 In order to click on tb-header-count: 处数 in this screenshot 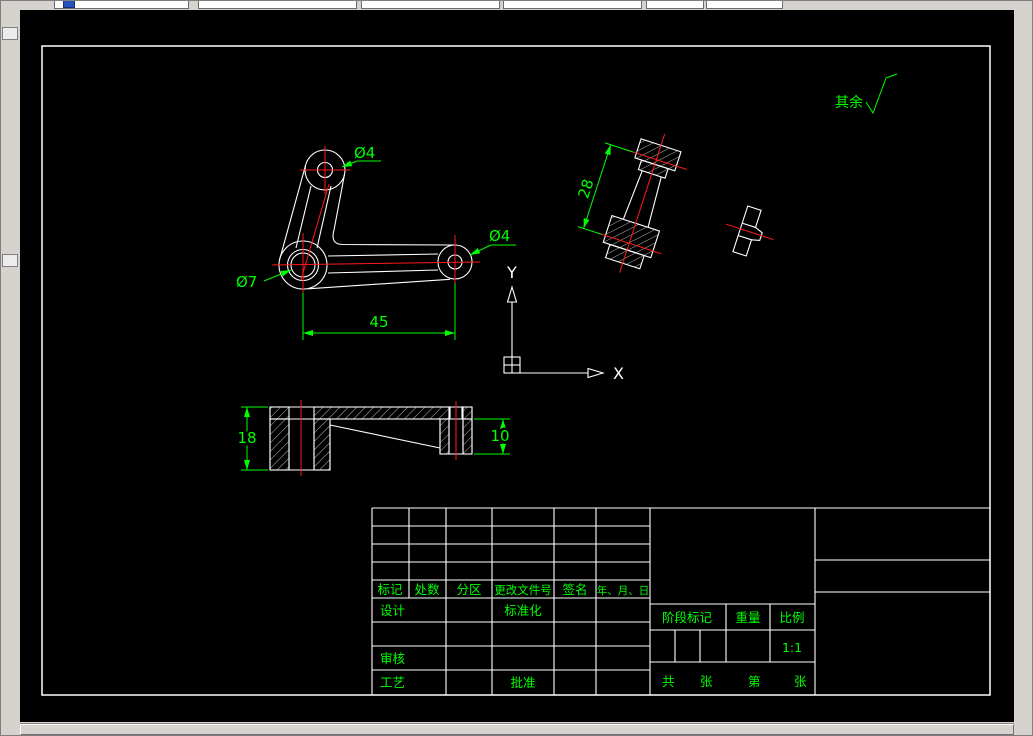, I will do `click(427, 589)`.